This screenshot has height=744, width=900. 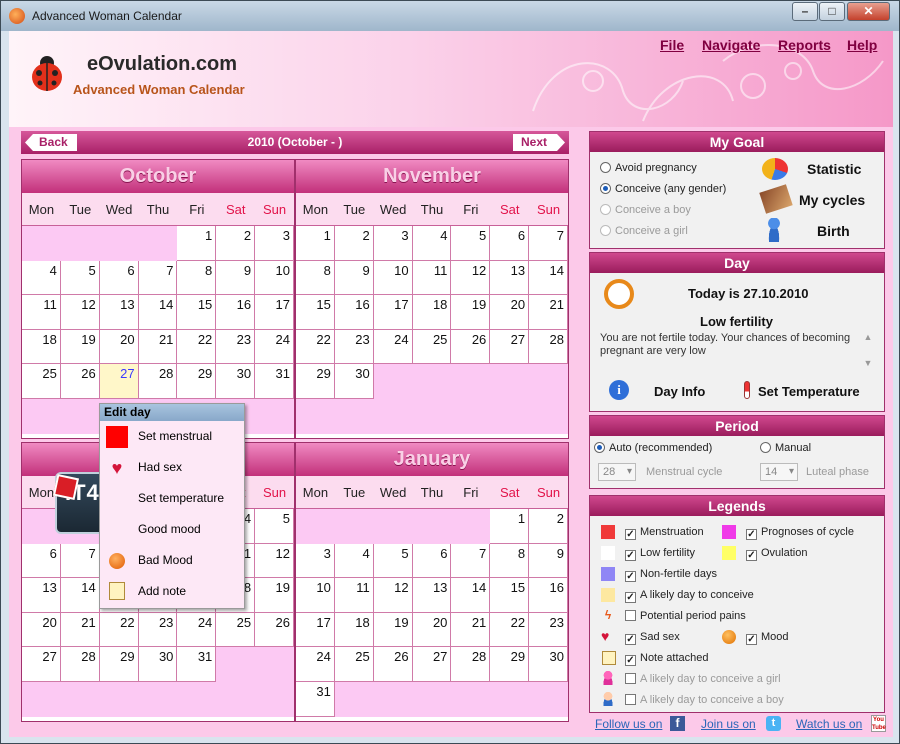 I want to click on radio-avoid-pregnancy: Avoid pregnancy, so click(x=648, y=168).